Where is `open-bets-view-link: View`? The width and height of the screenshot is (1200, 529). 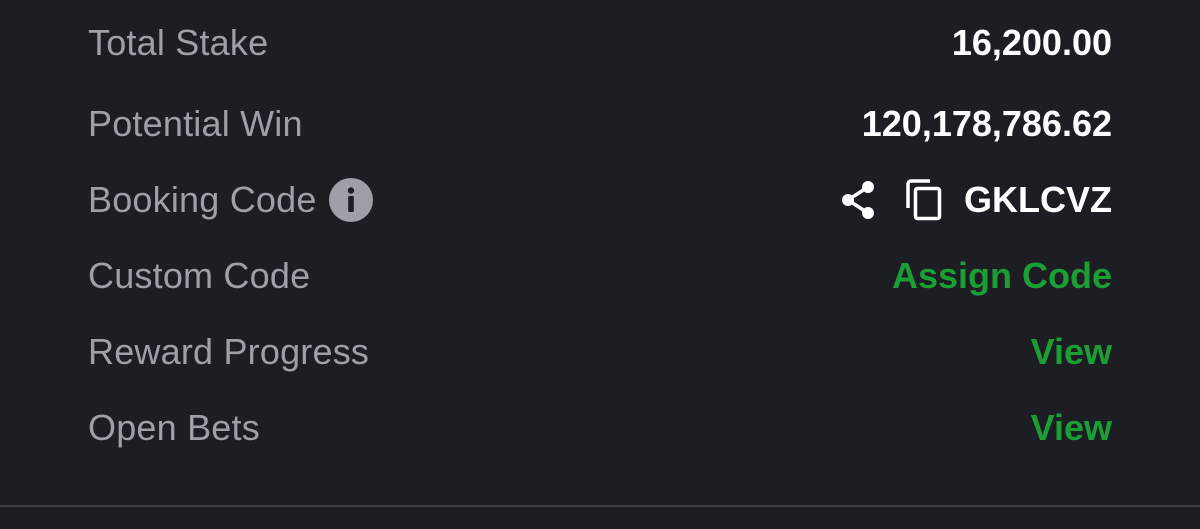
open-bets-view-link: View is located at coordinates (1071, 428).